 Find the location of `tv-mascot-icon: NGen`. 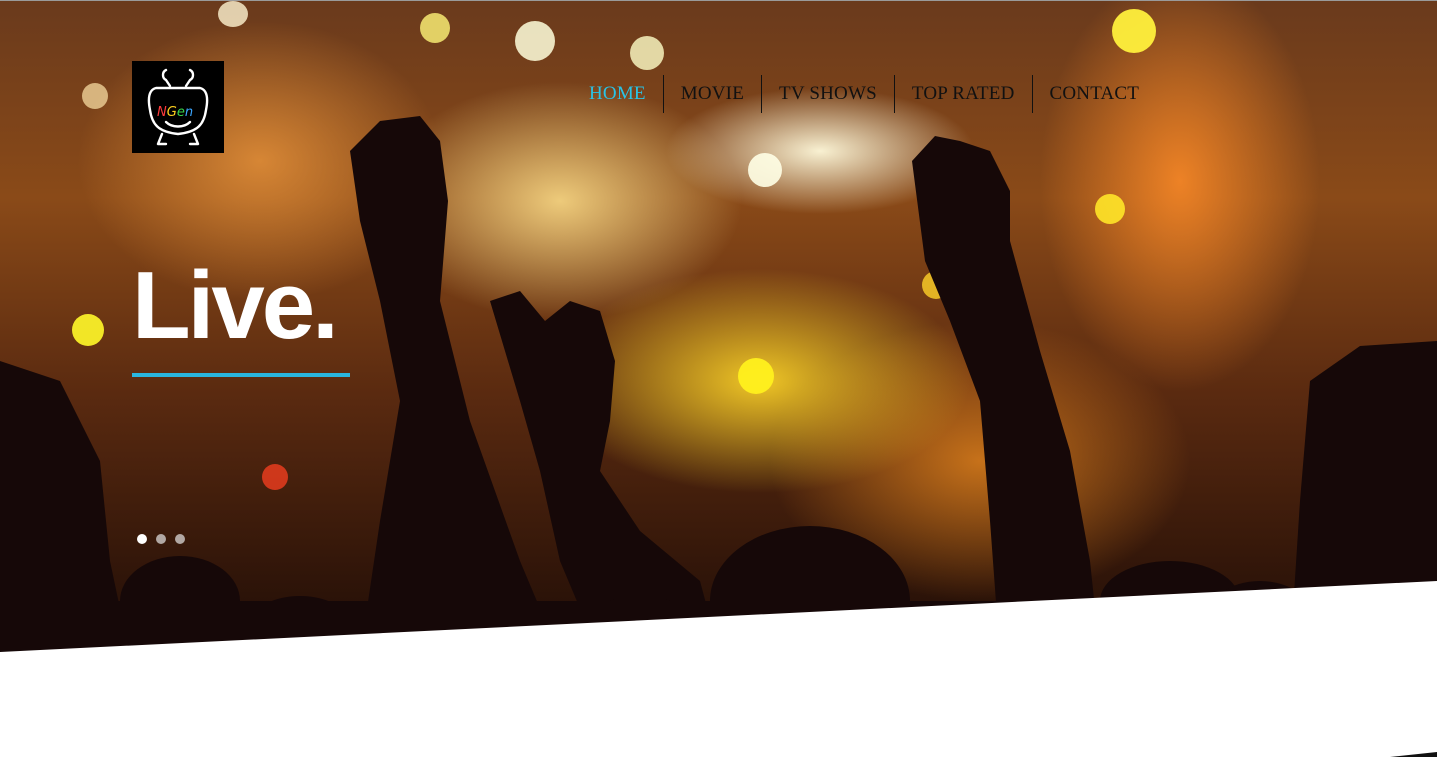

tv-mascot-icon: NGen is located at coordinates (178, 107).